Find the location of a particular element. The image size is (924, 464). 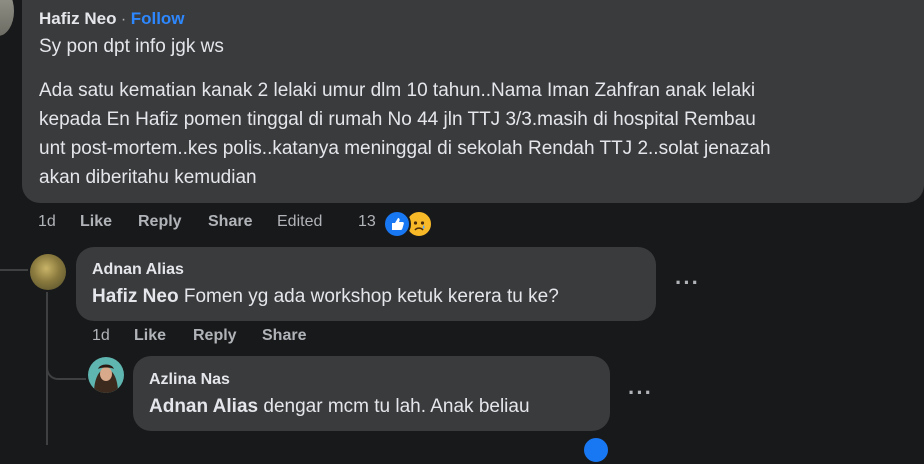

reply-actions: 1d Like Reply Share is located at coordinates (462, 338).